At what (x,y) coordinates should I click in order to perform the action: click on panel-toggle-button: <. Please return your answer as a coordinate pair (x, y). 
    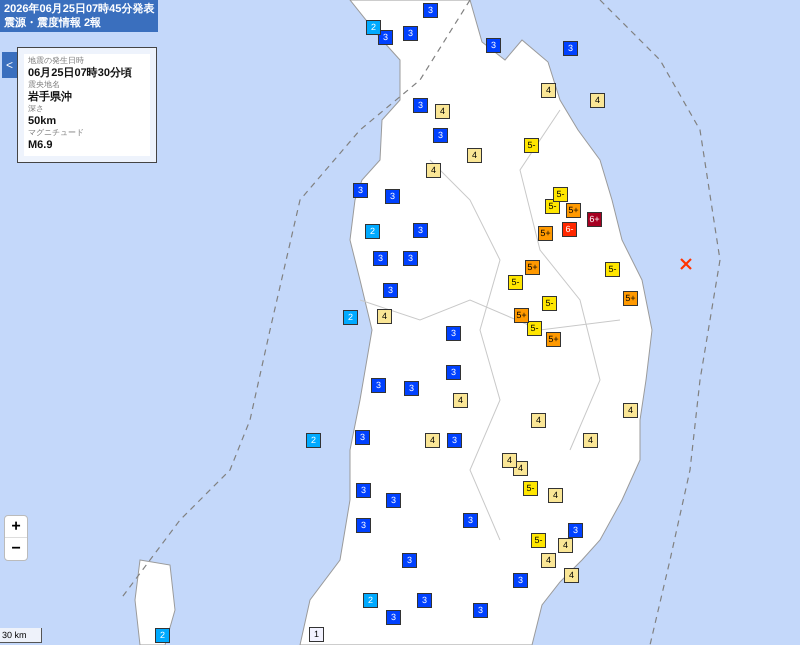
    Looking at the image, I should click on (9, 65).